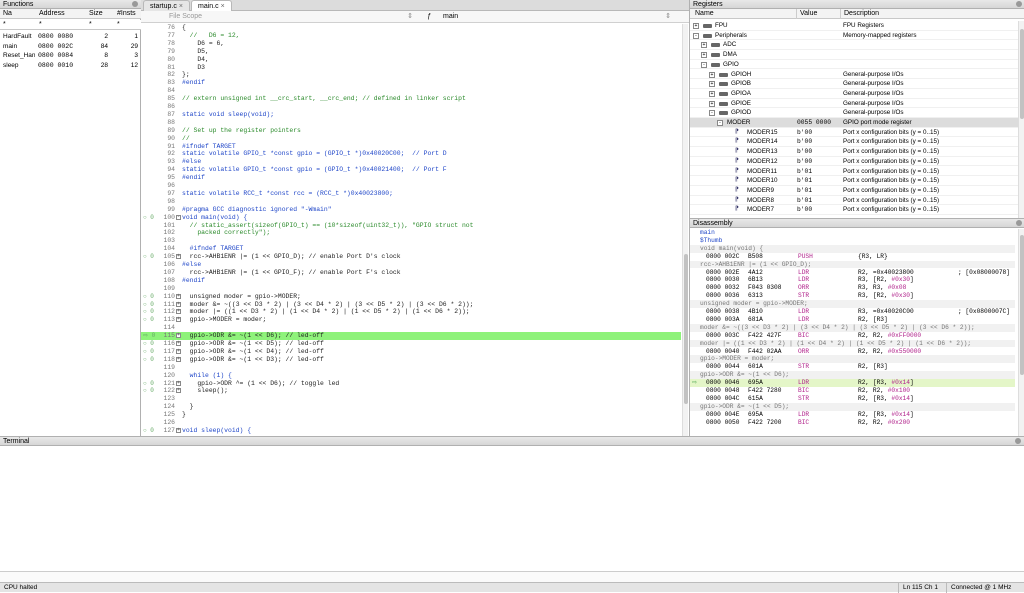 This screenshot has height=593, width=1024. I want to click on filter-insts-input: *, so click(117, 25).